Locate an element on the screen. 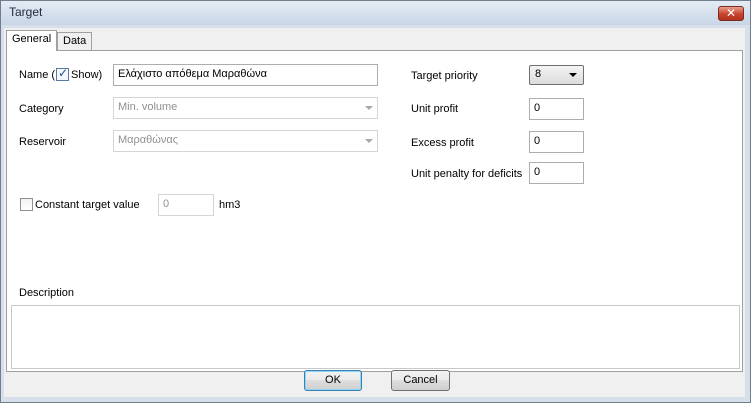  target-priority-select: 8 is located at coordinates (556, 75).